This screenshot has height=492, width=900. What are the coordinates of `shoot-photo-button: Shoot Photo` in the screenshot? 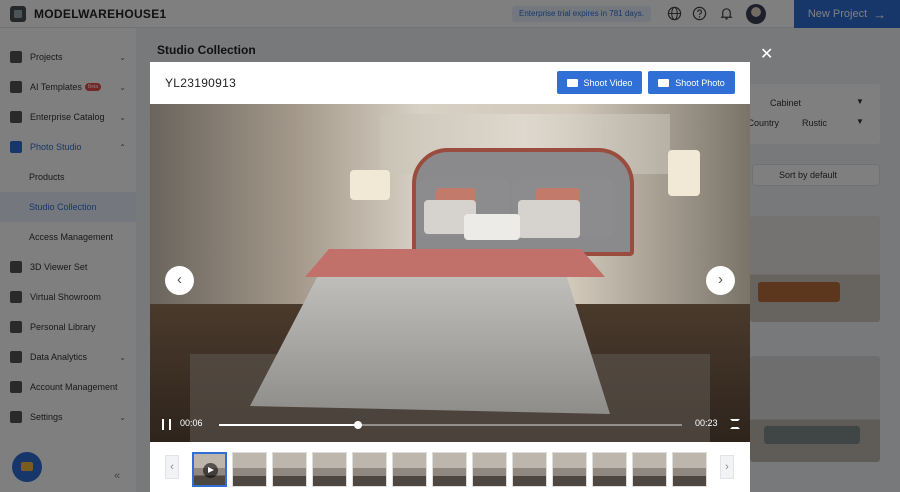 It's located at (691, 82).